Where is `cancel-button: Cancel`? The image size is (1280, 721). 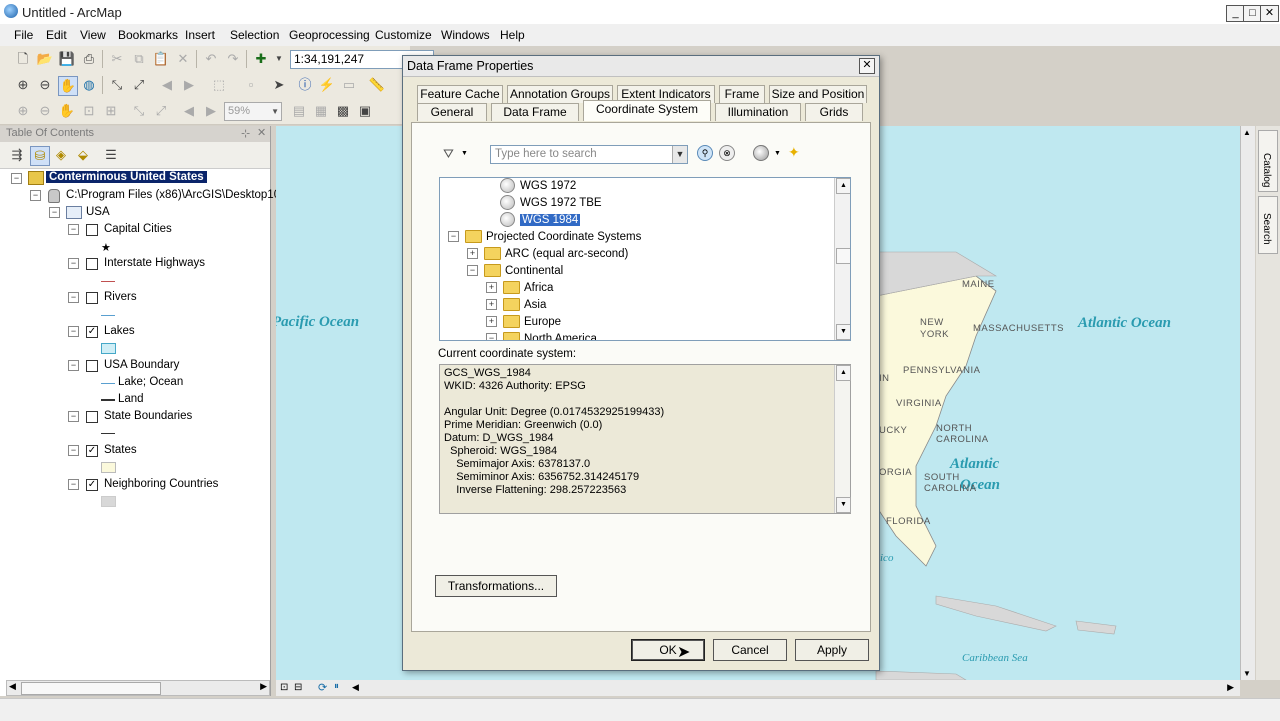
cancel-button: Cancel is located at coordinates (750, 650).